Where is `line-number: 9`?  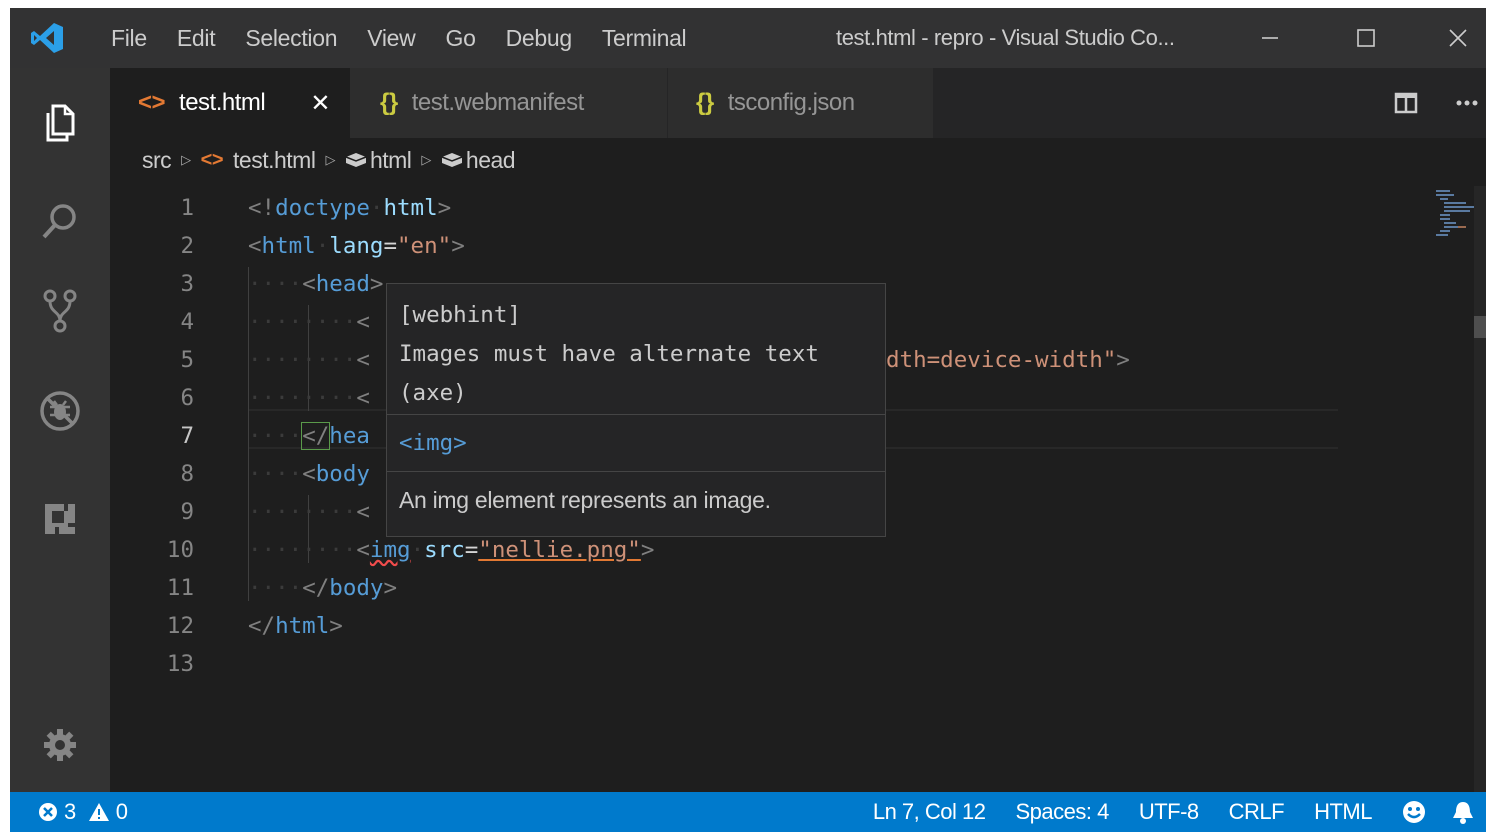
line-number: 9 is located at coordinates (187, 512).